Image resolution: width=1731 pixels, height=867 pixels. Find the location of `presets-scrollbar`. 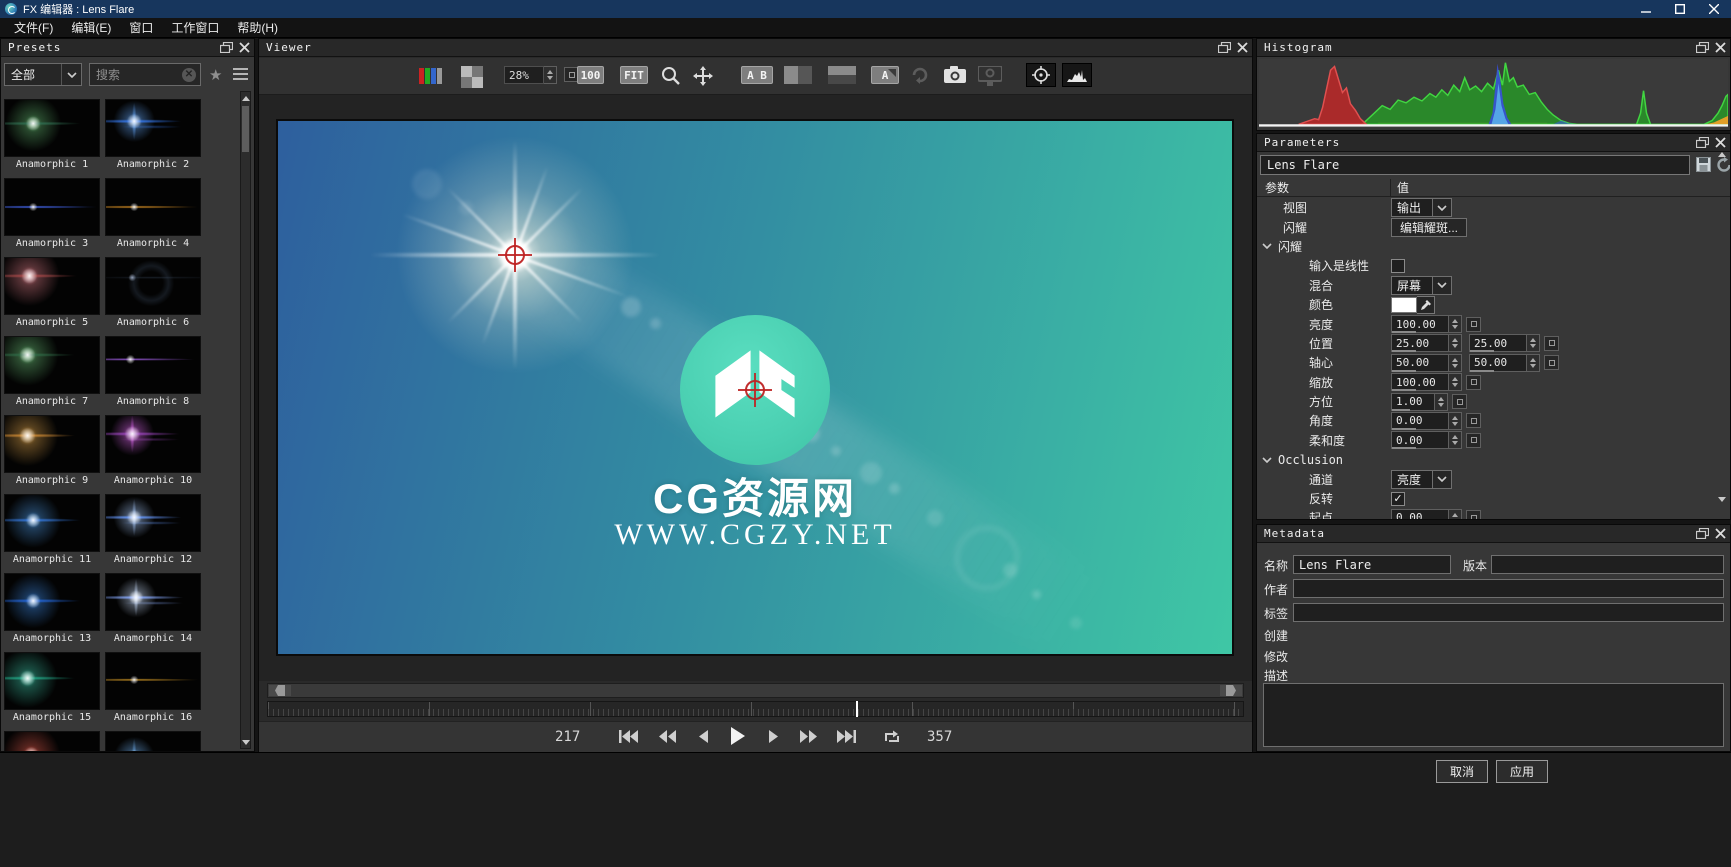

presets-scrollbar is located at coordinates (245, 420).